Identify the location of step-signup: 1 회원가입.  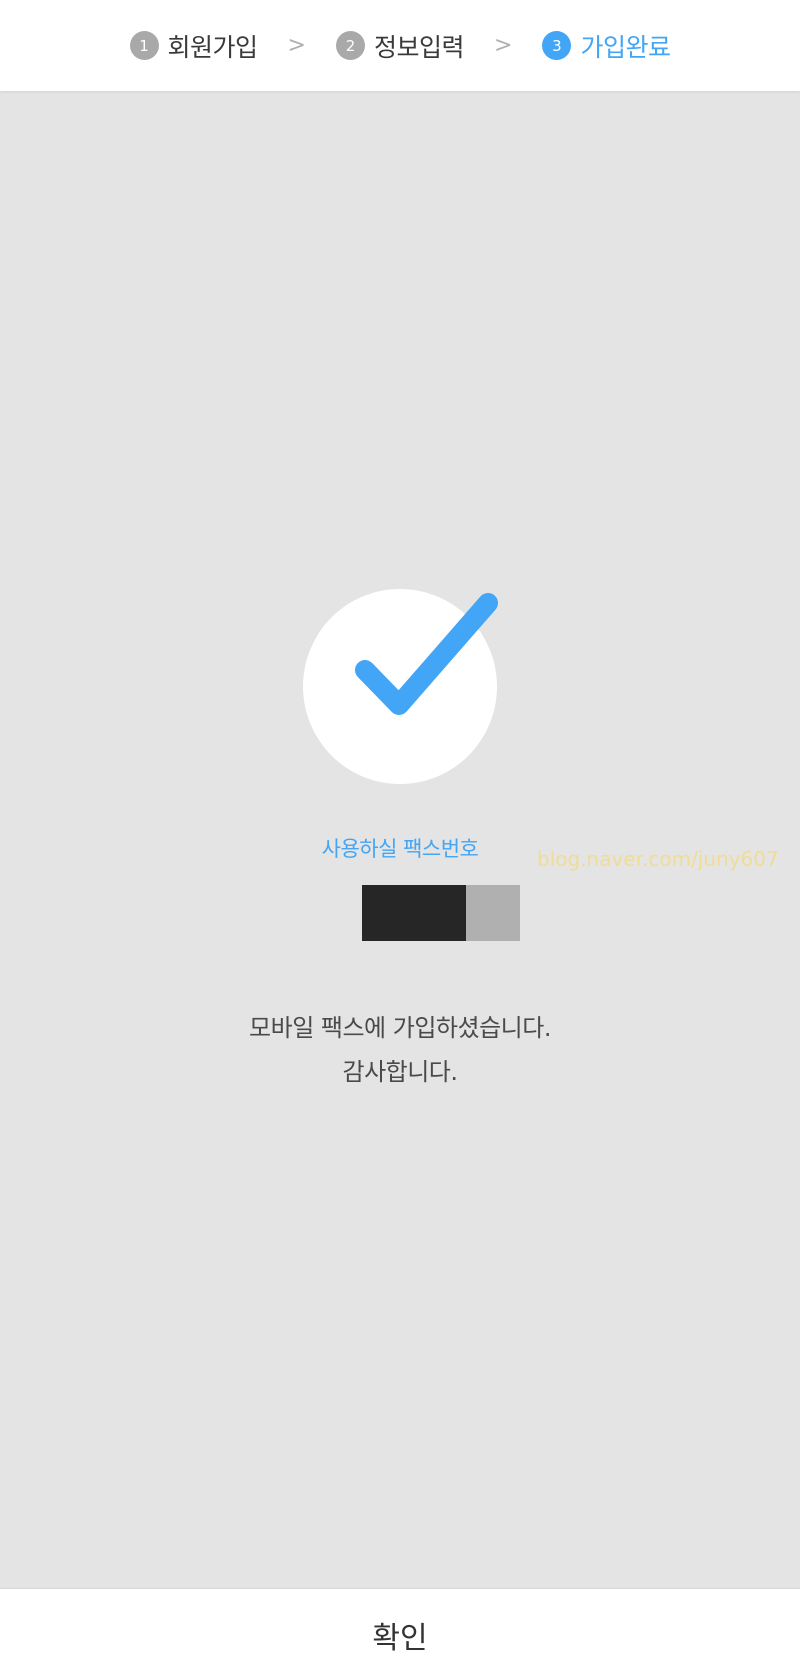
(194, 46).